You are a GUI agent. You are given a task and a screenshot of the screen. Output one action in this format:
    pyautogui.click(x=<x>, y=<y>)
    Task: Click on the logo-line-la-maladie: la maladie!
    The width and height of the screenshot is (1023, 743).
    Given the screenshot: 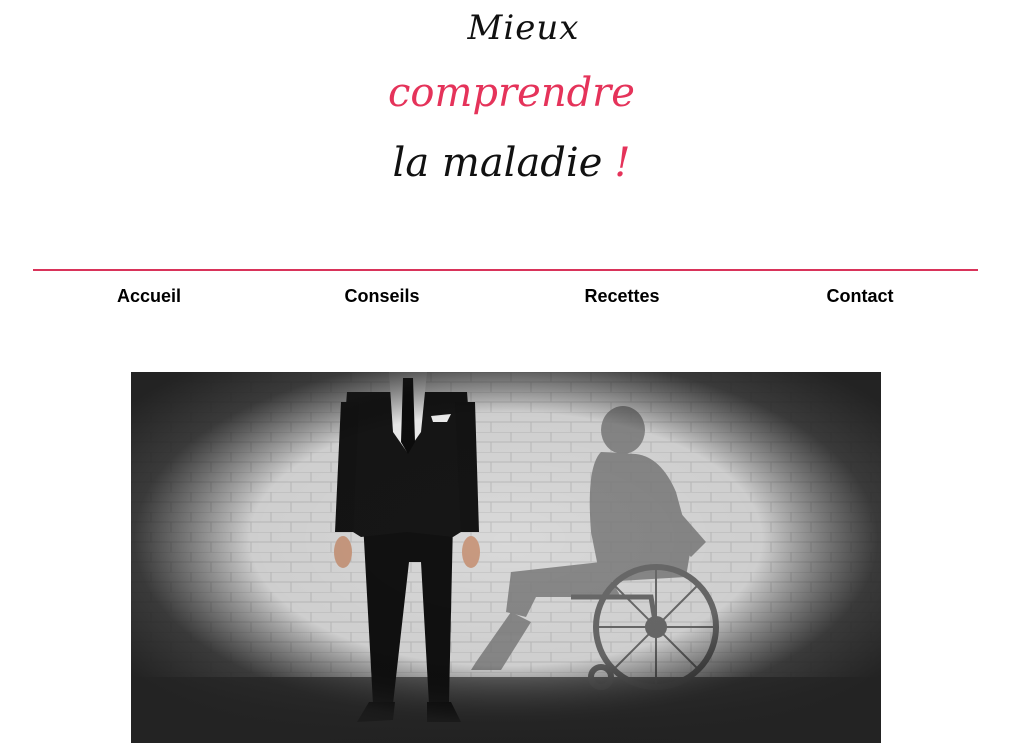 What is the action you would take?
    pyautogui.click(x=511, y=163)
    